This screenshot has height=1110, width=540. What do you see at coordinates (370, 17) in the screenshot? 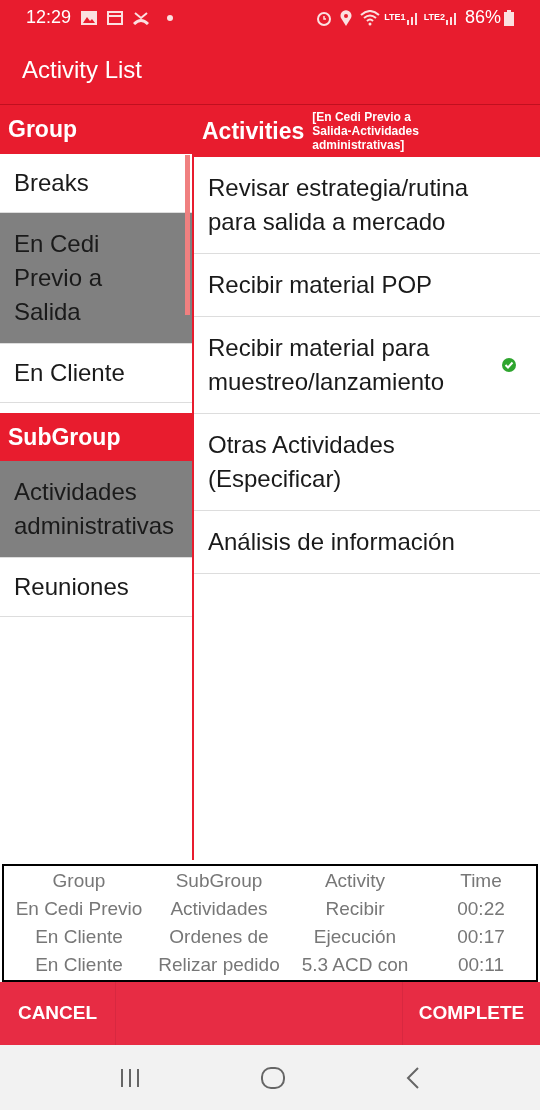
I see `wifi-icon` at bounding box center [370, 17].